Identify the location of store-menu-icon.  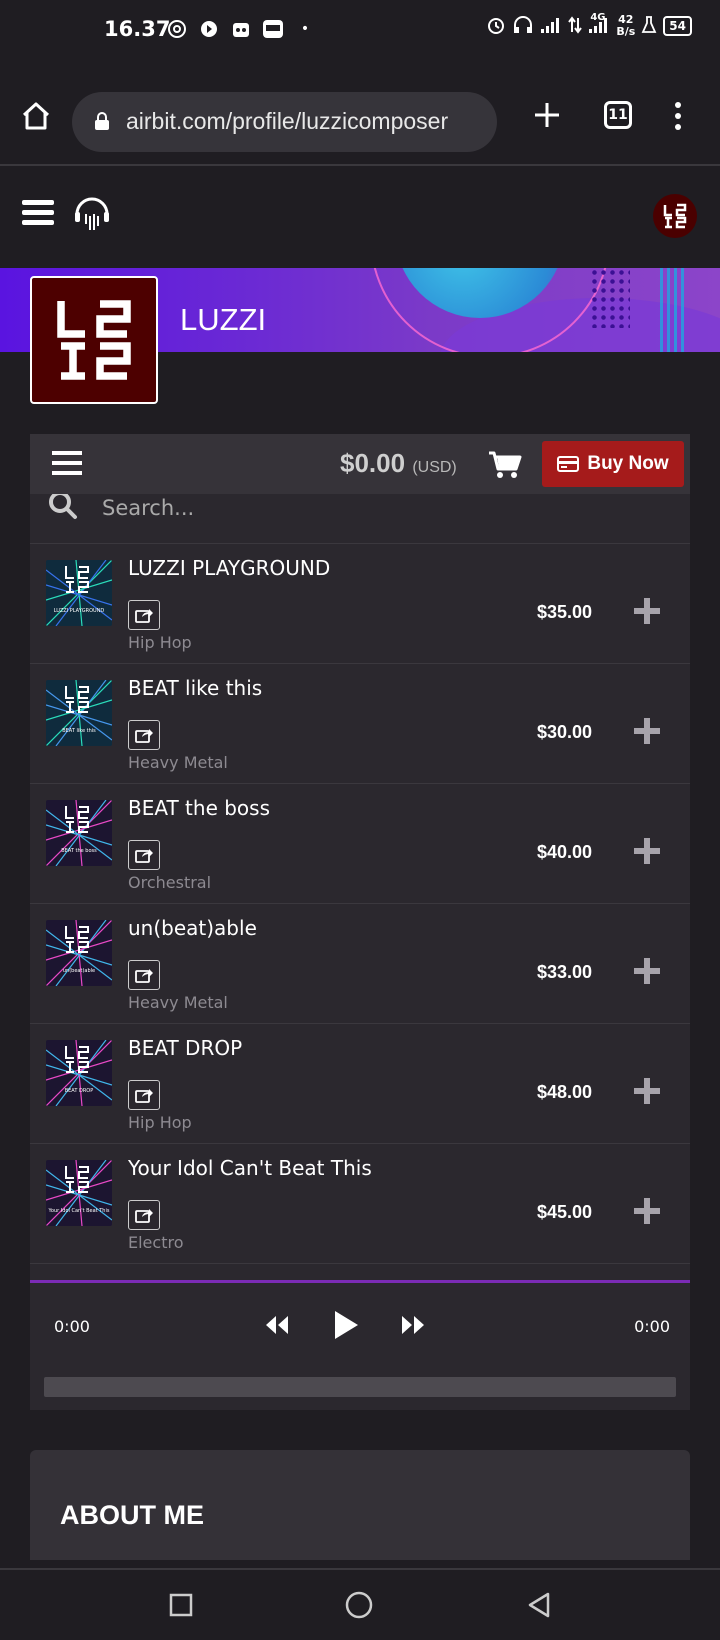
(67, 463).